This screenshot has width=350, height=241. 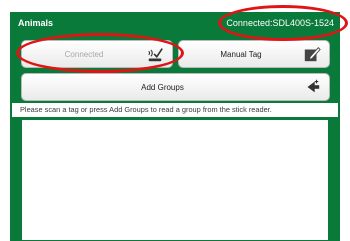 What do you see at coordinates (241, 54) in the screenshot?
I see `manual-tag-button-label: Manual Tag` at bounding box center [241, 54].